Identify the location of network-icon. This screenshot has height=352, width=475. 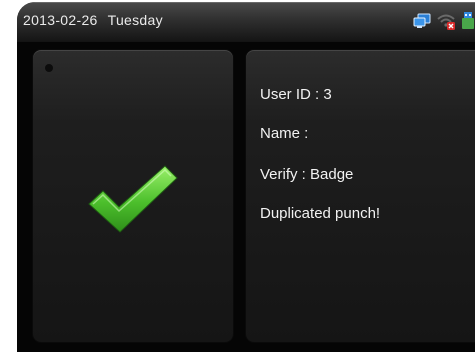
(422, 20).